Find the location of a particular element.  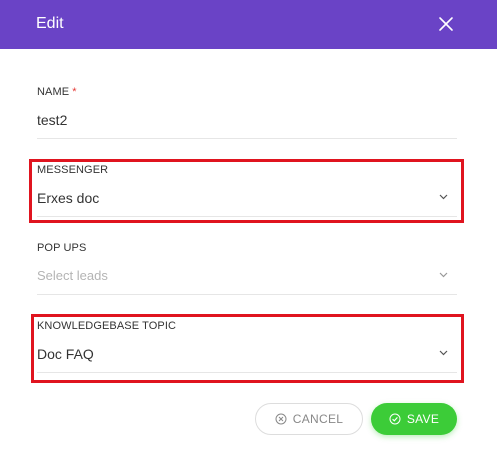

save-button-label: SAVE is located at coordinates (423, 419).